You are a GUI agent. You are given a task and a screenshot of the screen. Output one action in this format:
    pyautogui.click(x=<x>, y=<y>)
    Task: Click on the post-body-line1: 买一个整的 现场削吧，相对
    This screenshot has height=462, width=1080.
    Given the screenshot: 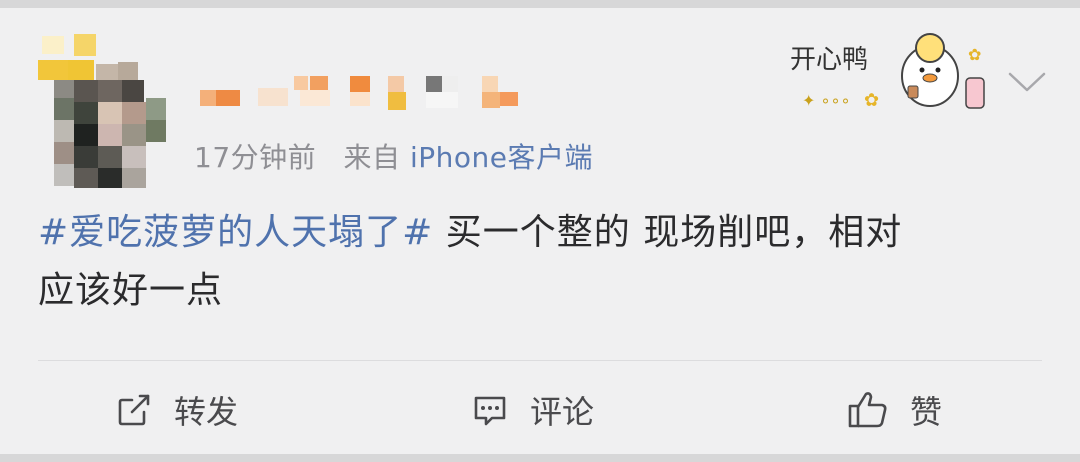 What is the action you would take?
    pyautogui.click(x=668, y=232)
    